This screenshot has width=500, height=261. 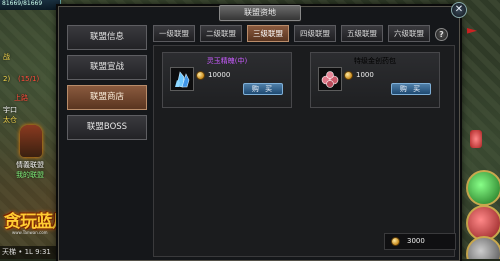 I want to click on player-hp-bar: 81669/81669, so click(x=30, y=5).